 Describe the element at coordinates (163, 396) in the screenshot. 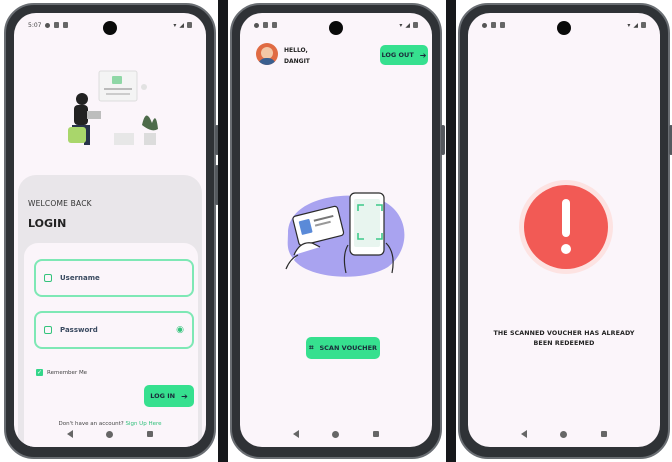

I see `login-button-label: LOG IN` at that location.